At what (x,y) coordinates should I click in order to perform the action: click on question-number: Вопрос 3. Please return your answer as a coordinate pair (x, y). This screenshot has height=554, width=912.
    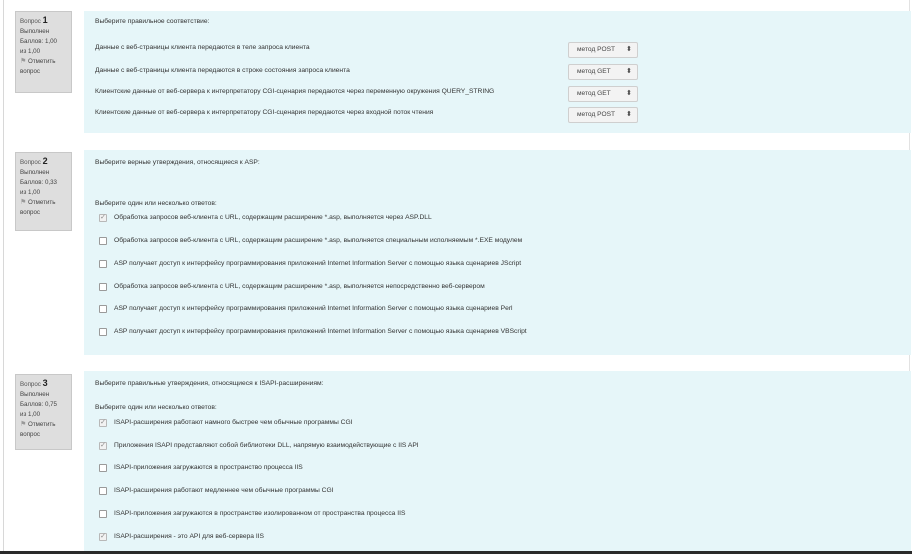
    Looking at the image, I should click on (34, 383).